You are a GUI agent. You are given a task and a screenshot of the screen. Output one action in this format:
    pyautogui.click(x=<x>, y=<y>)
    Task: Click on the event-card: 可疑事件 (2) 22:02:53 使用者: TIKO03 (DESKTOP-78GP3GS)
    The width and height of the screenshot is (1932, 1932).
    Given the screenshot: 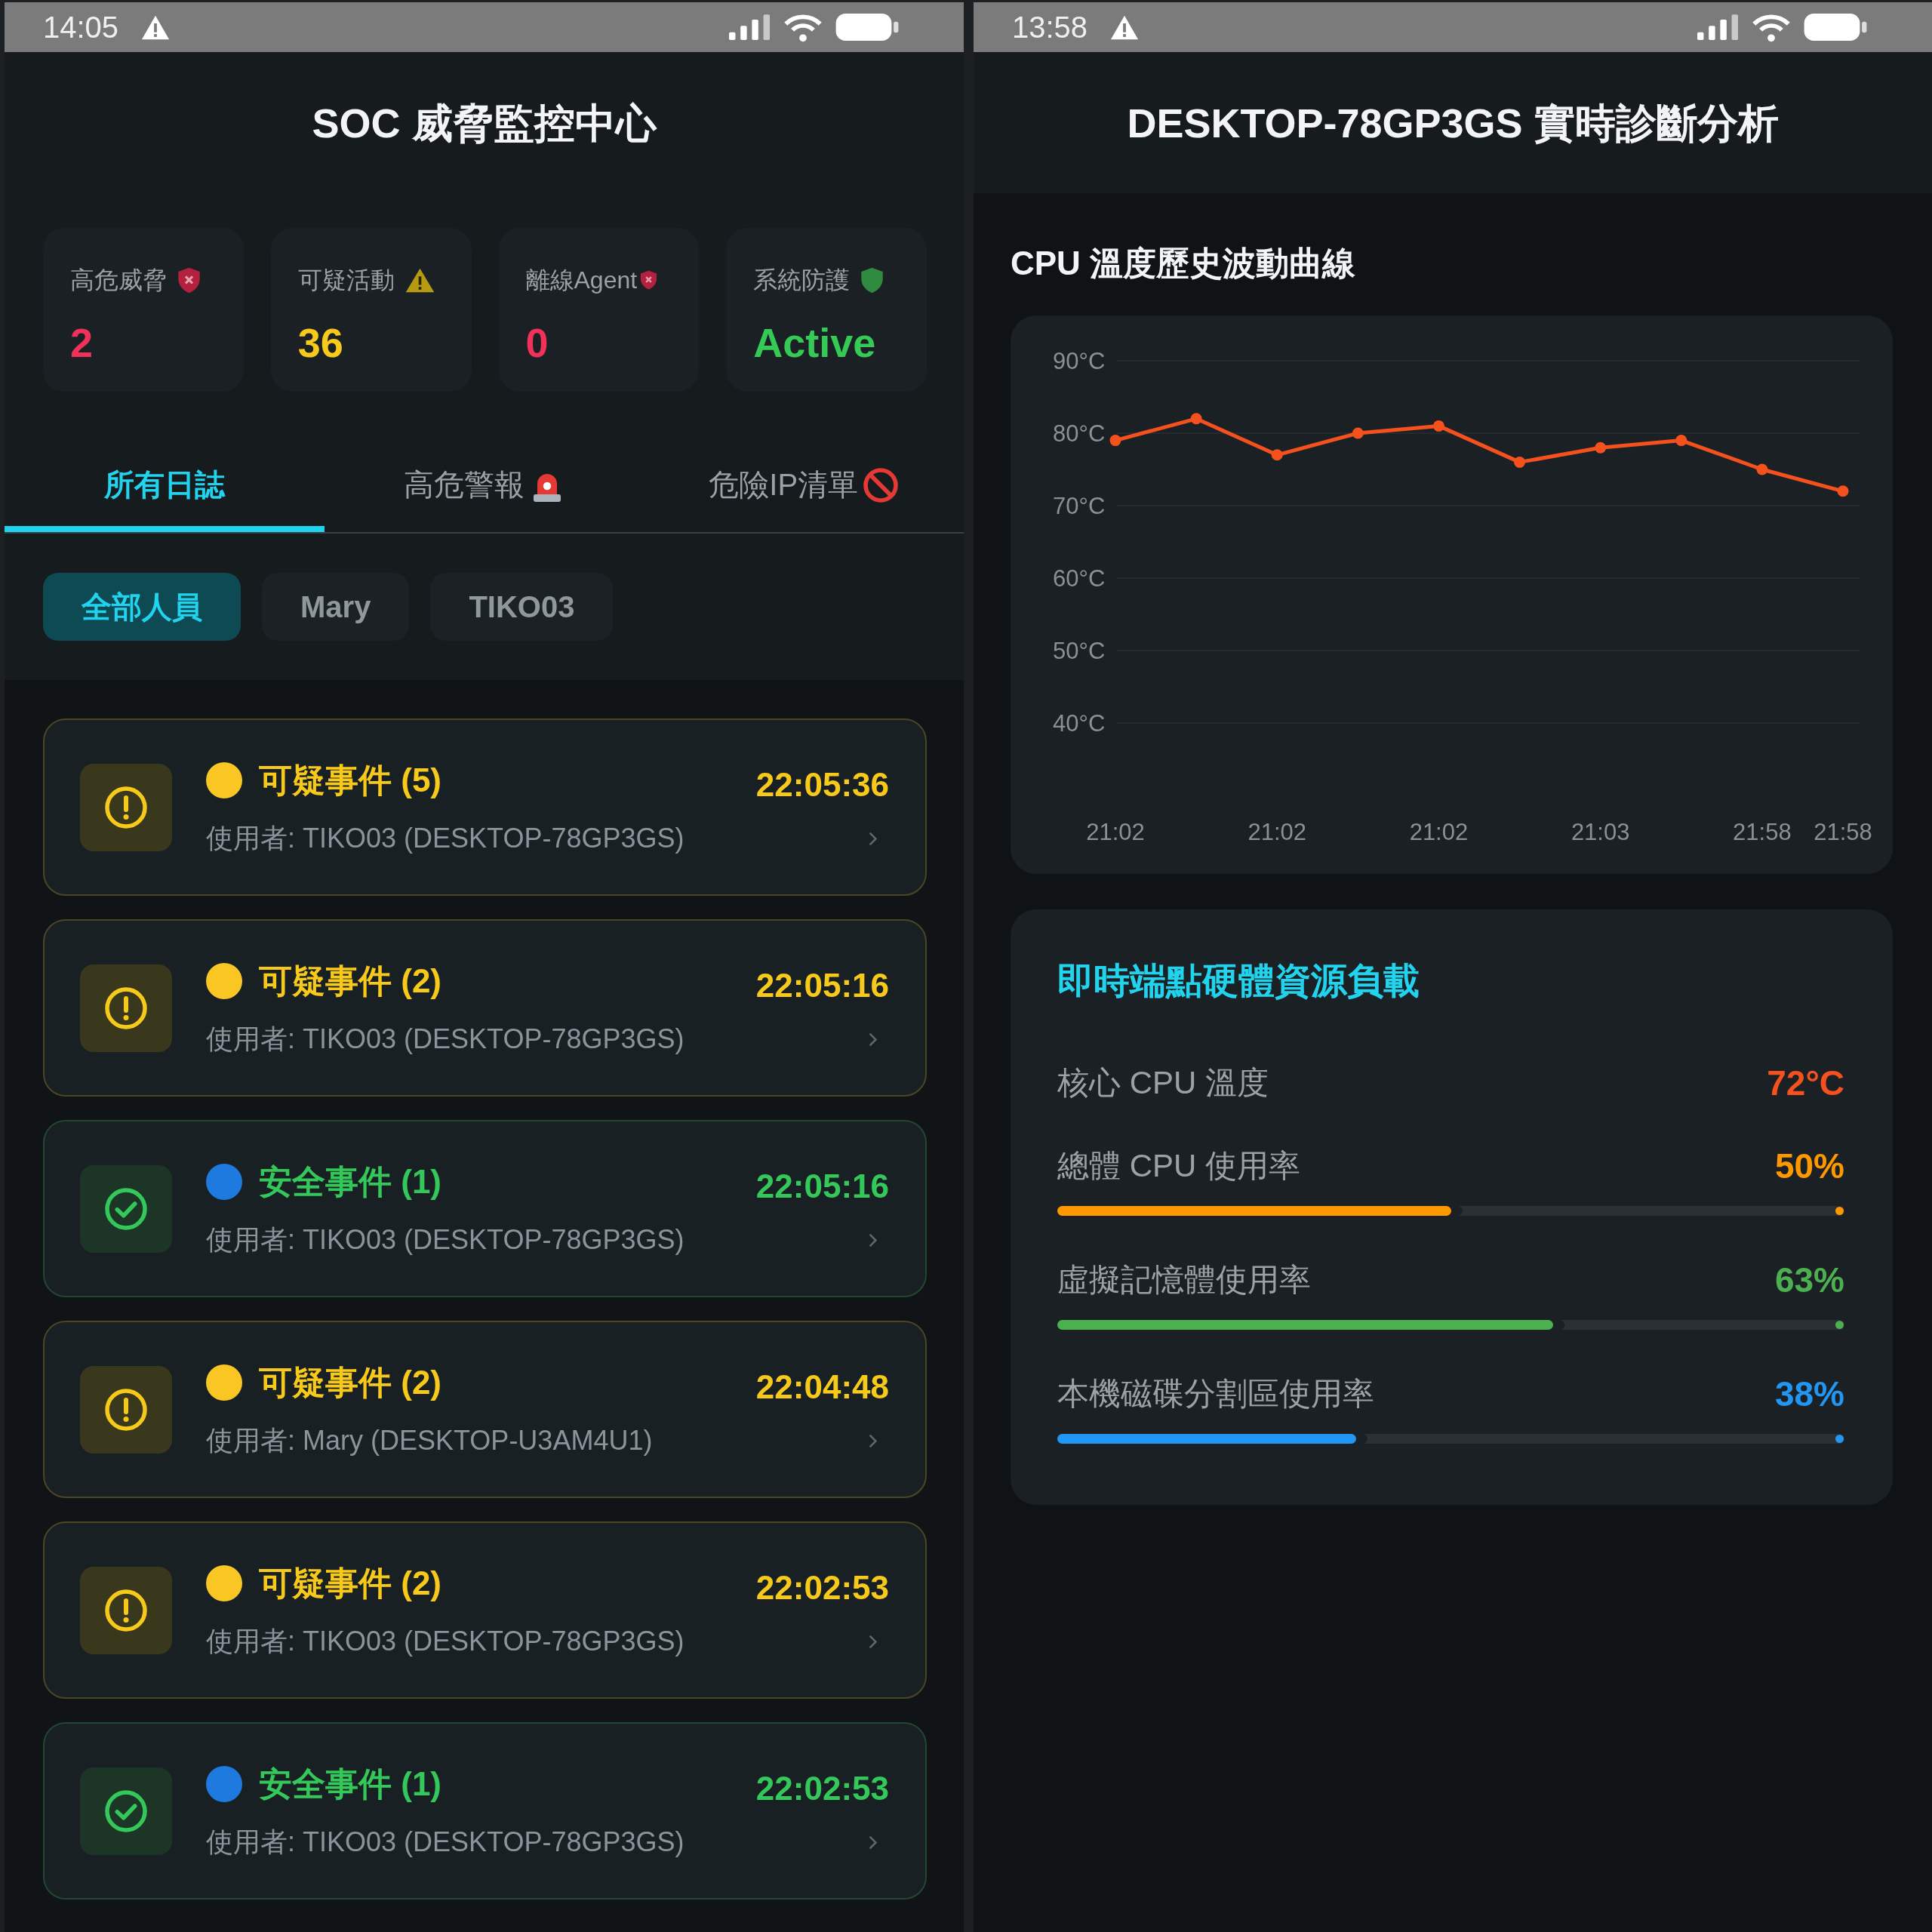 What is the action you would take?
    pyautogui.click(x=485, y=1610)
    